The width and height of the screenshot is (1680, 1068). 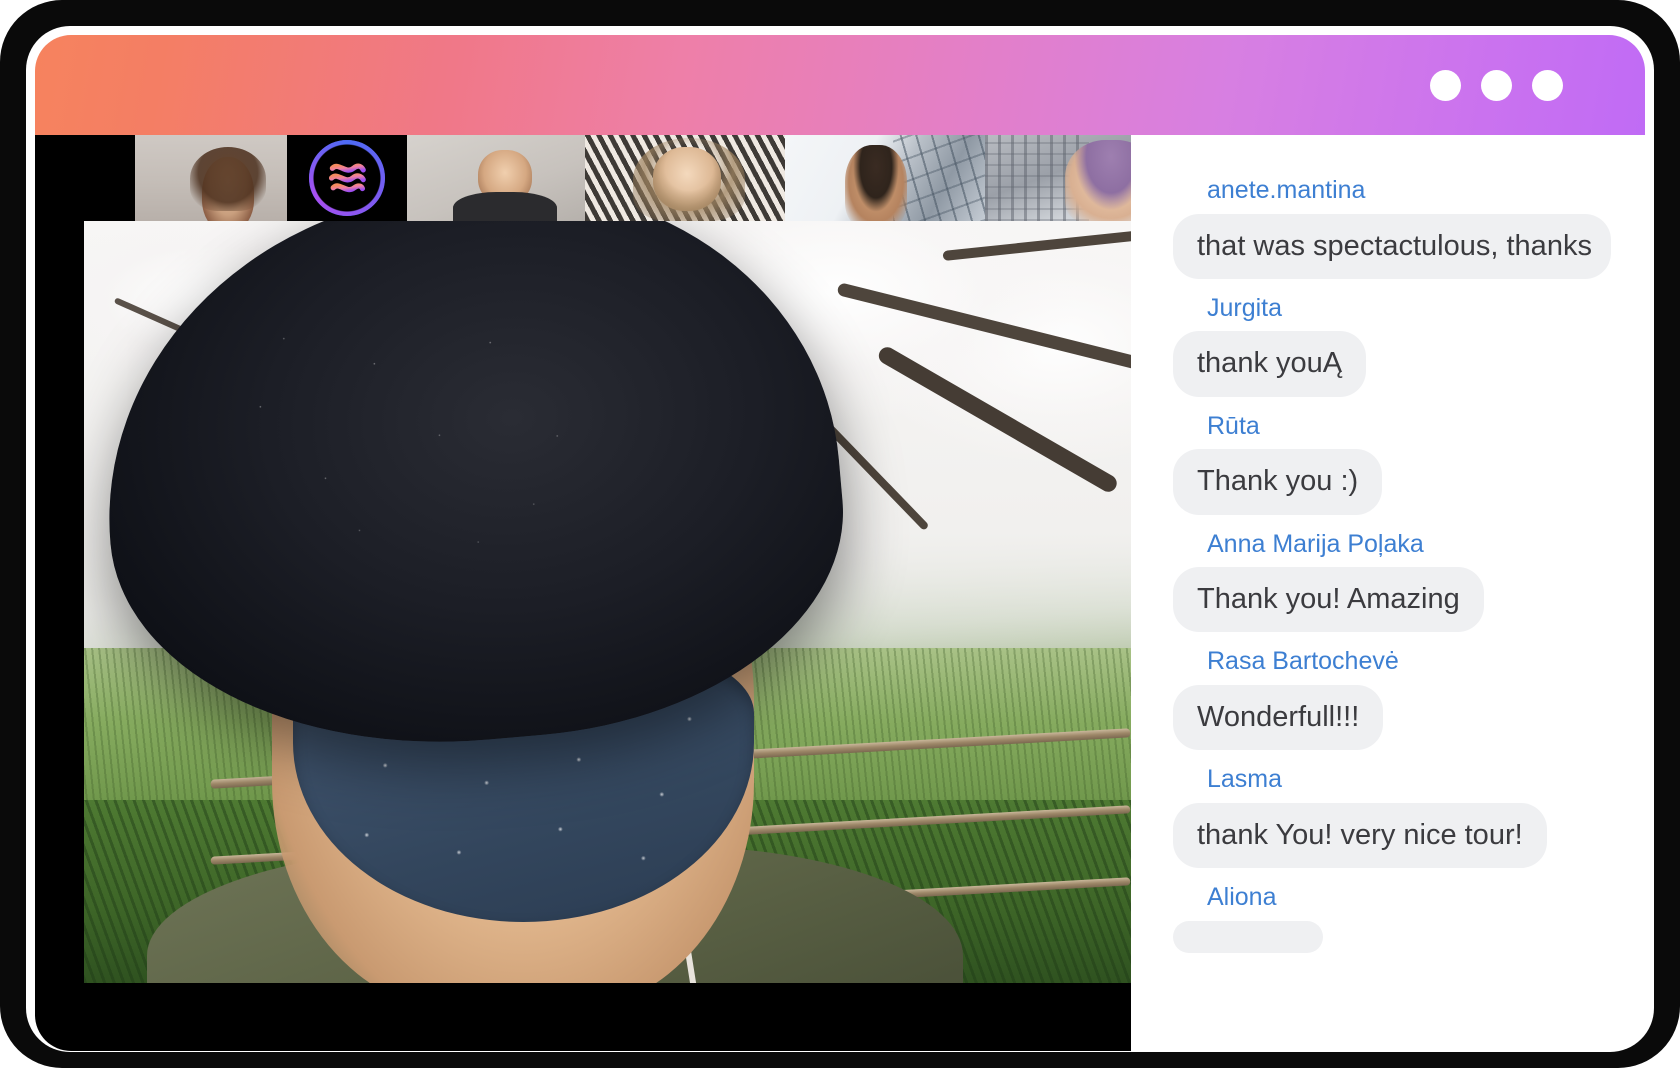 What do you see at coordinates (1392, 246) in the screenshot?
I see `chat-message-bubble: that was spectactulous, thanks` at bounding box center [1392, 246].